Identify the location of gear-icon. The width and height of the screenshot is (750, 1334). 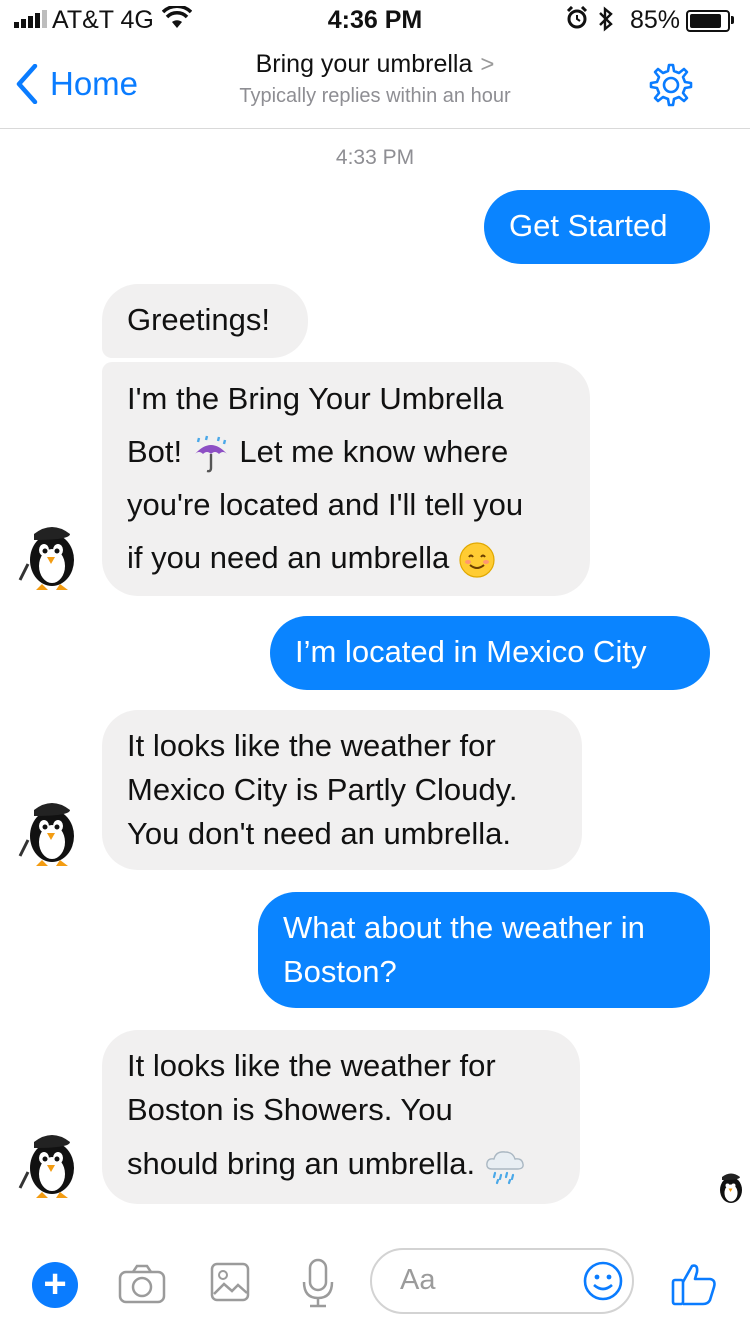
(671, 85).